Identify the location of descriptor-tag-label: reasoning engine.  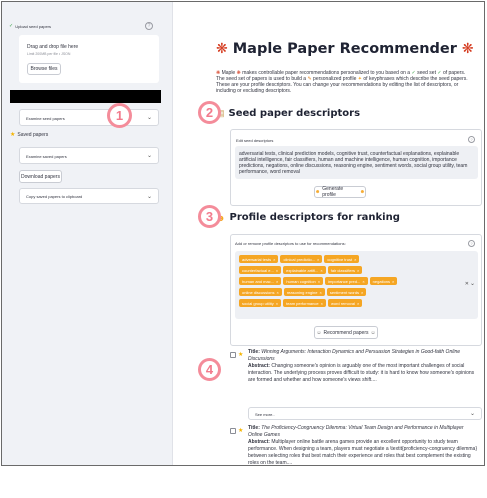
(302, 292).